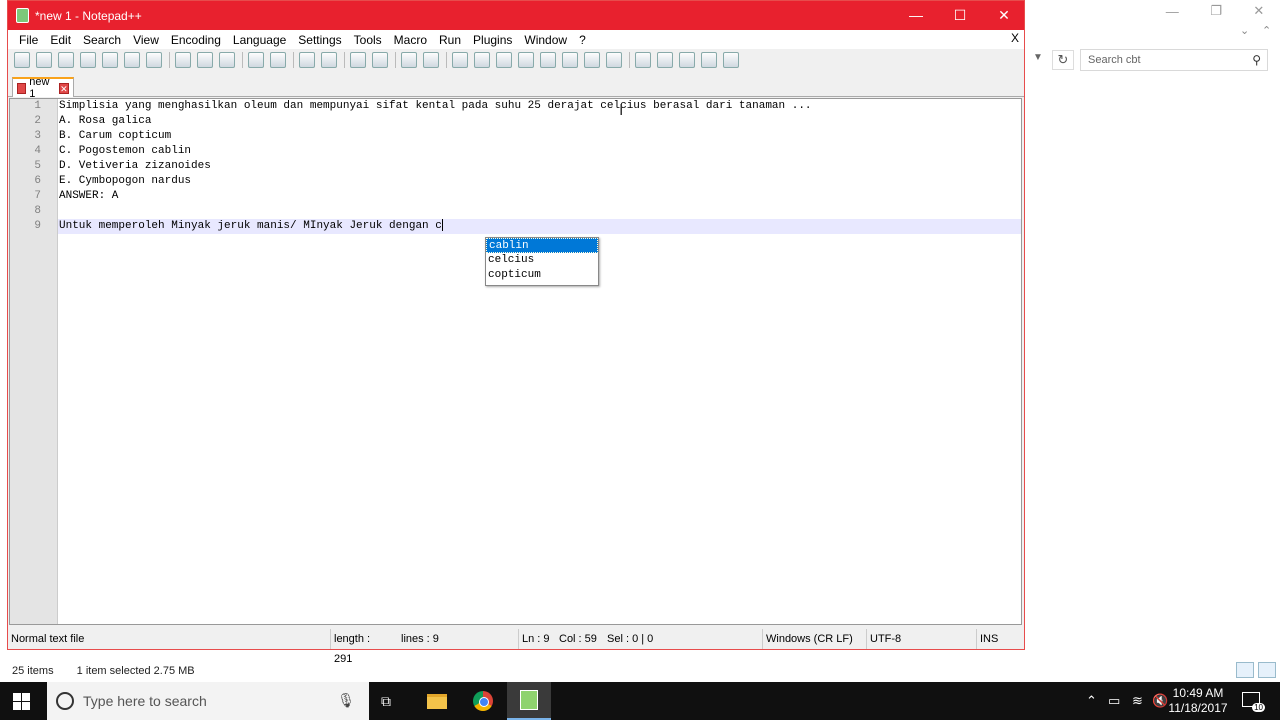 Image resolution: width=1280 pixels, height=720 pixels. What do you see at coordinates (154, 60) in the screenshot?
I see `print-icon` at bounding box center [154, 60].